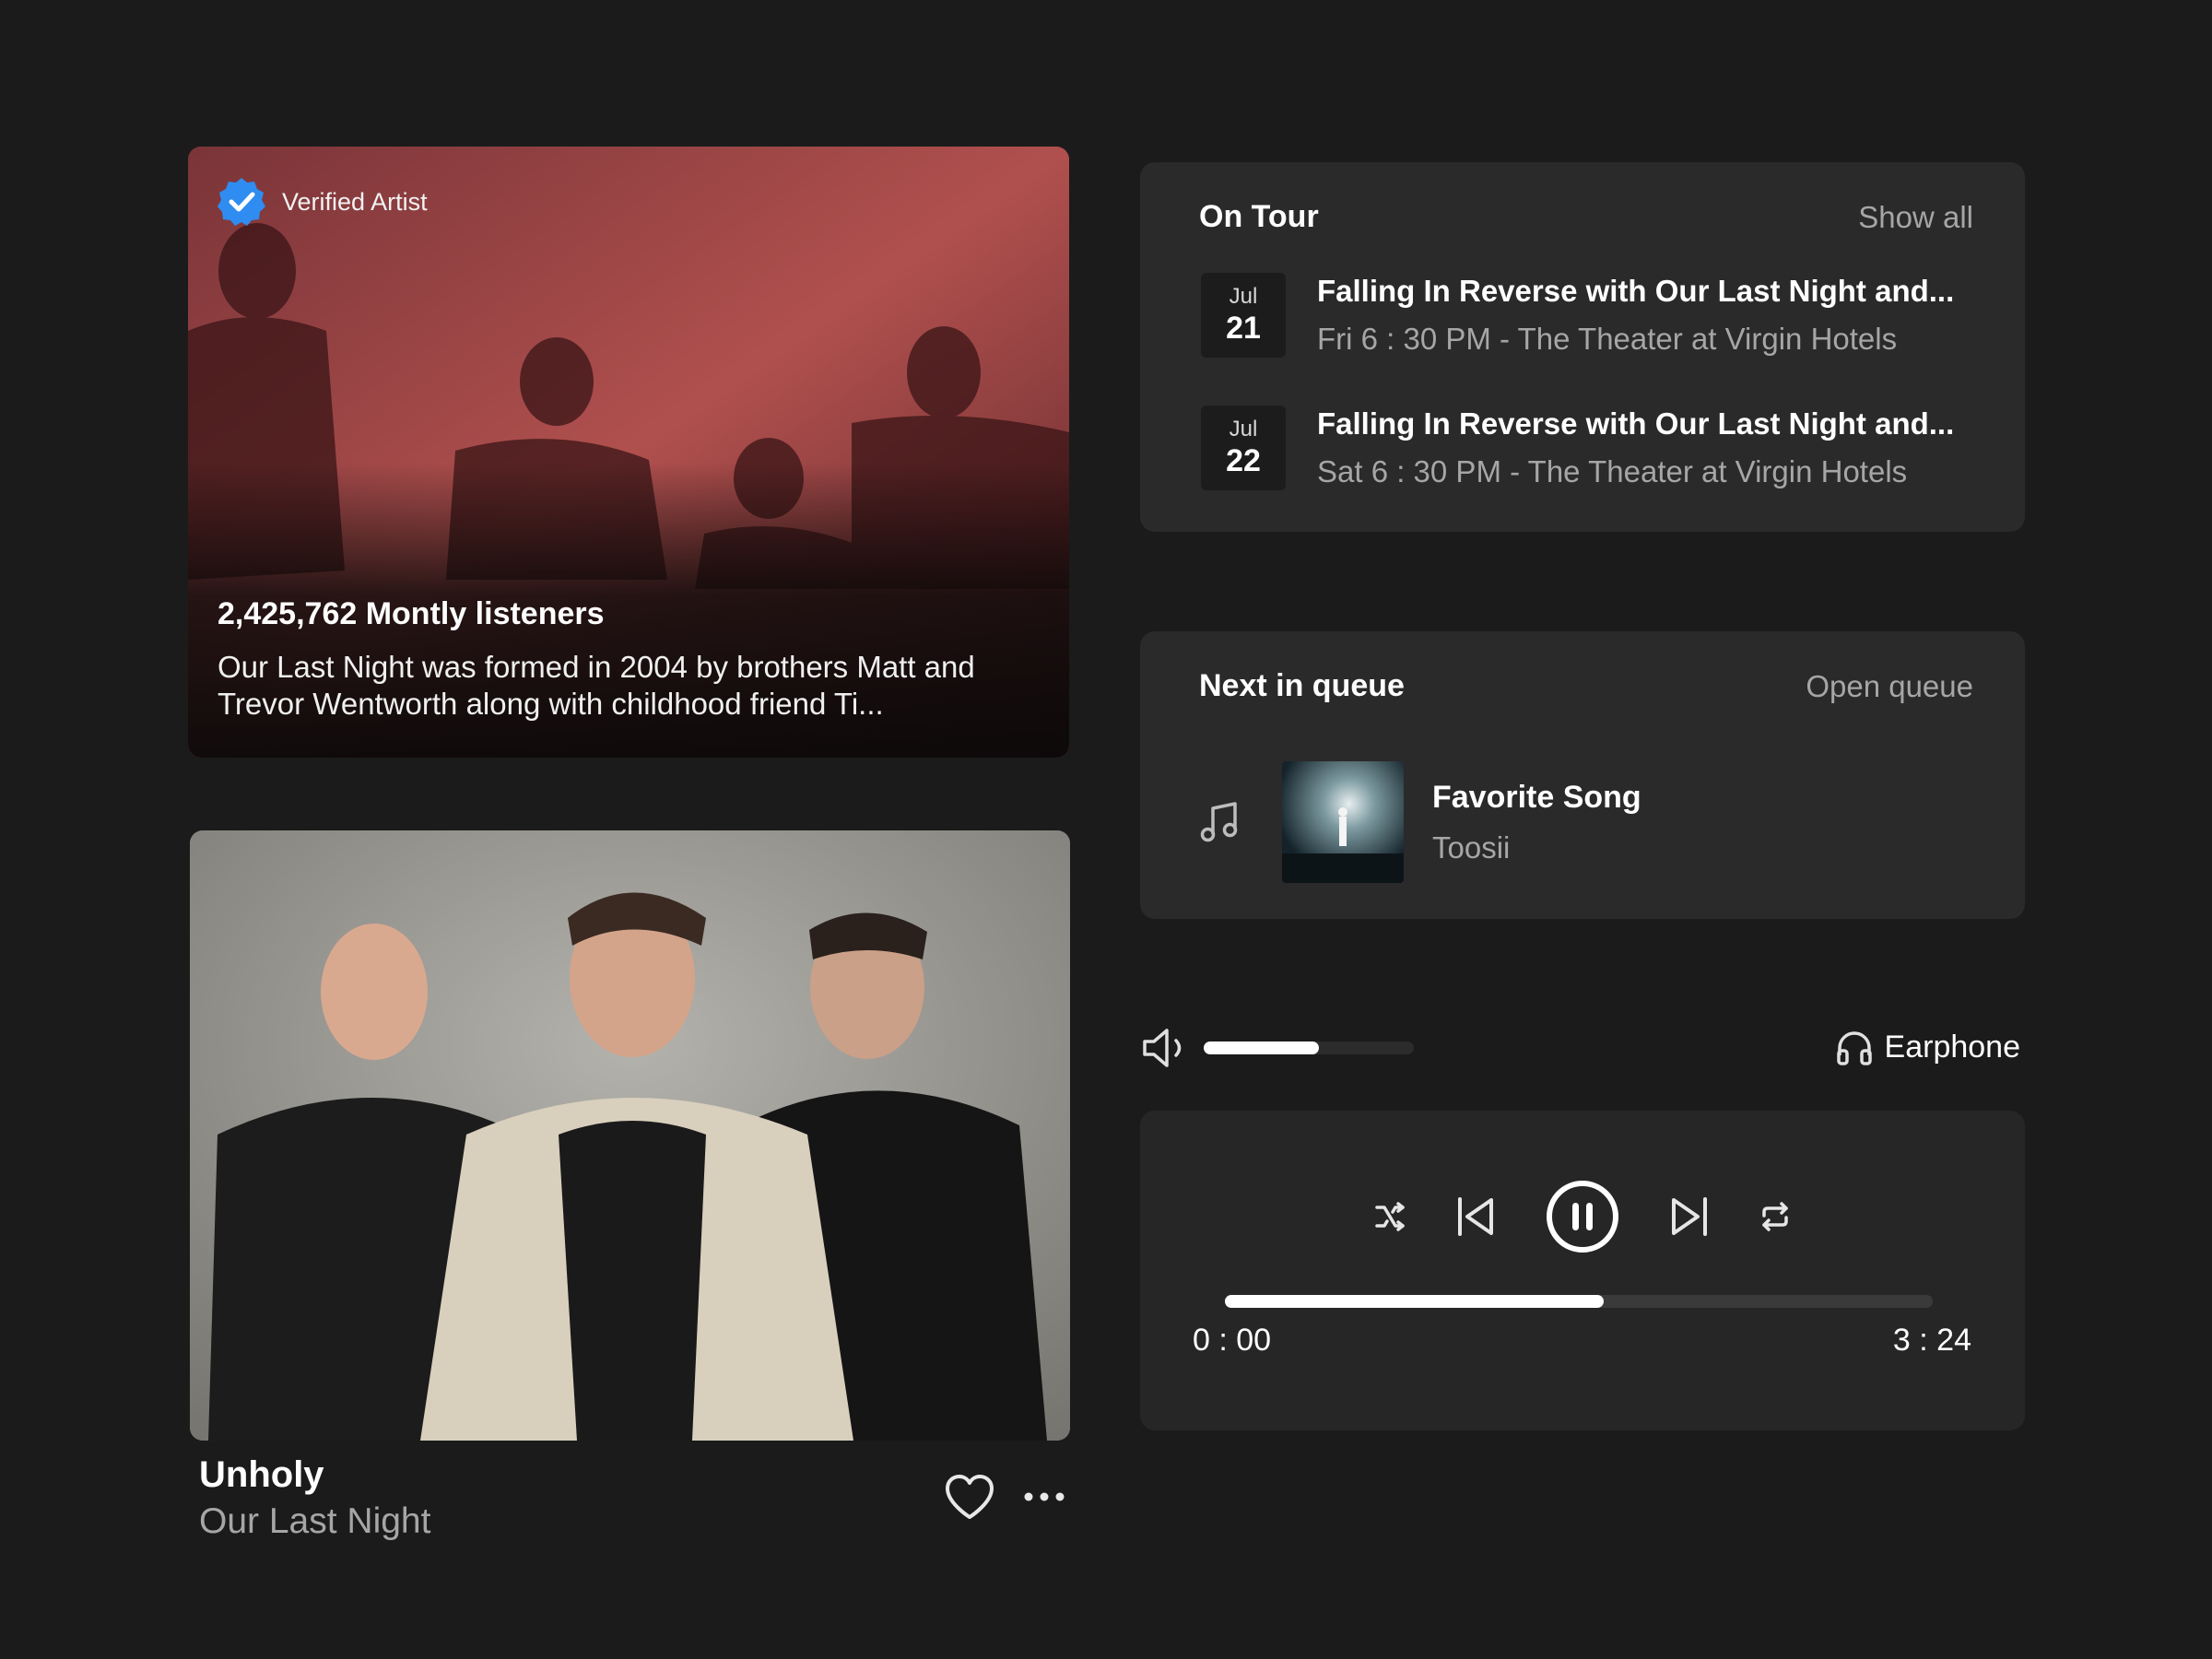 The width and height of the screenshot is (2212, 1659). I want to click on speaker-icon, so click(1166, 1048).